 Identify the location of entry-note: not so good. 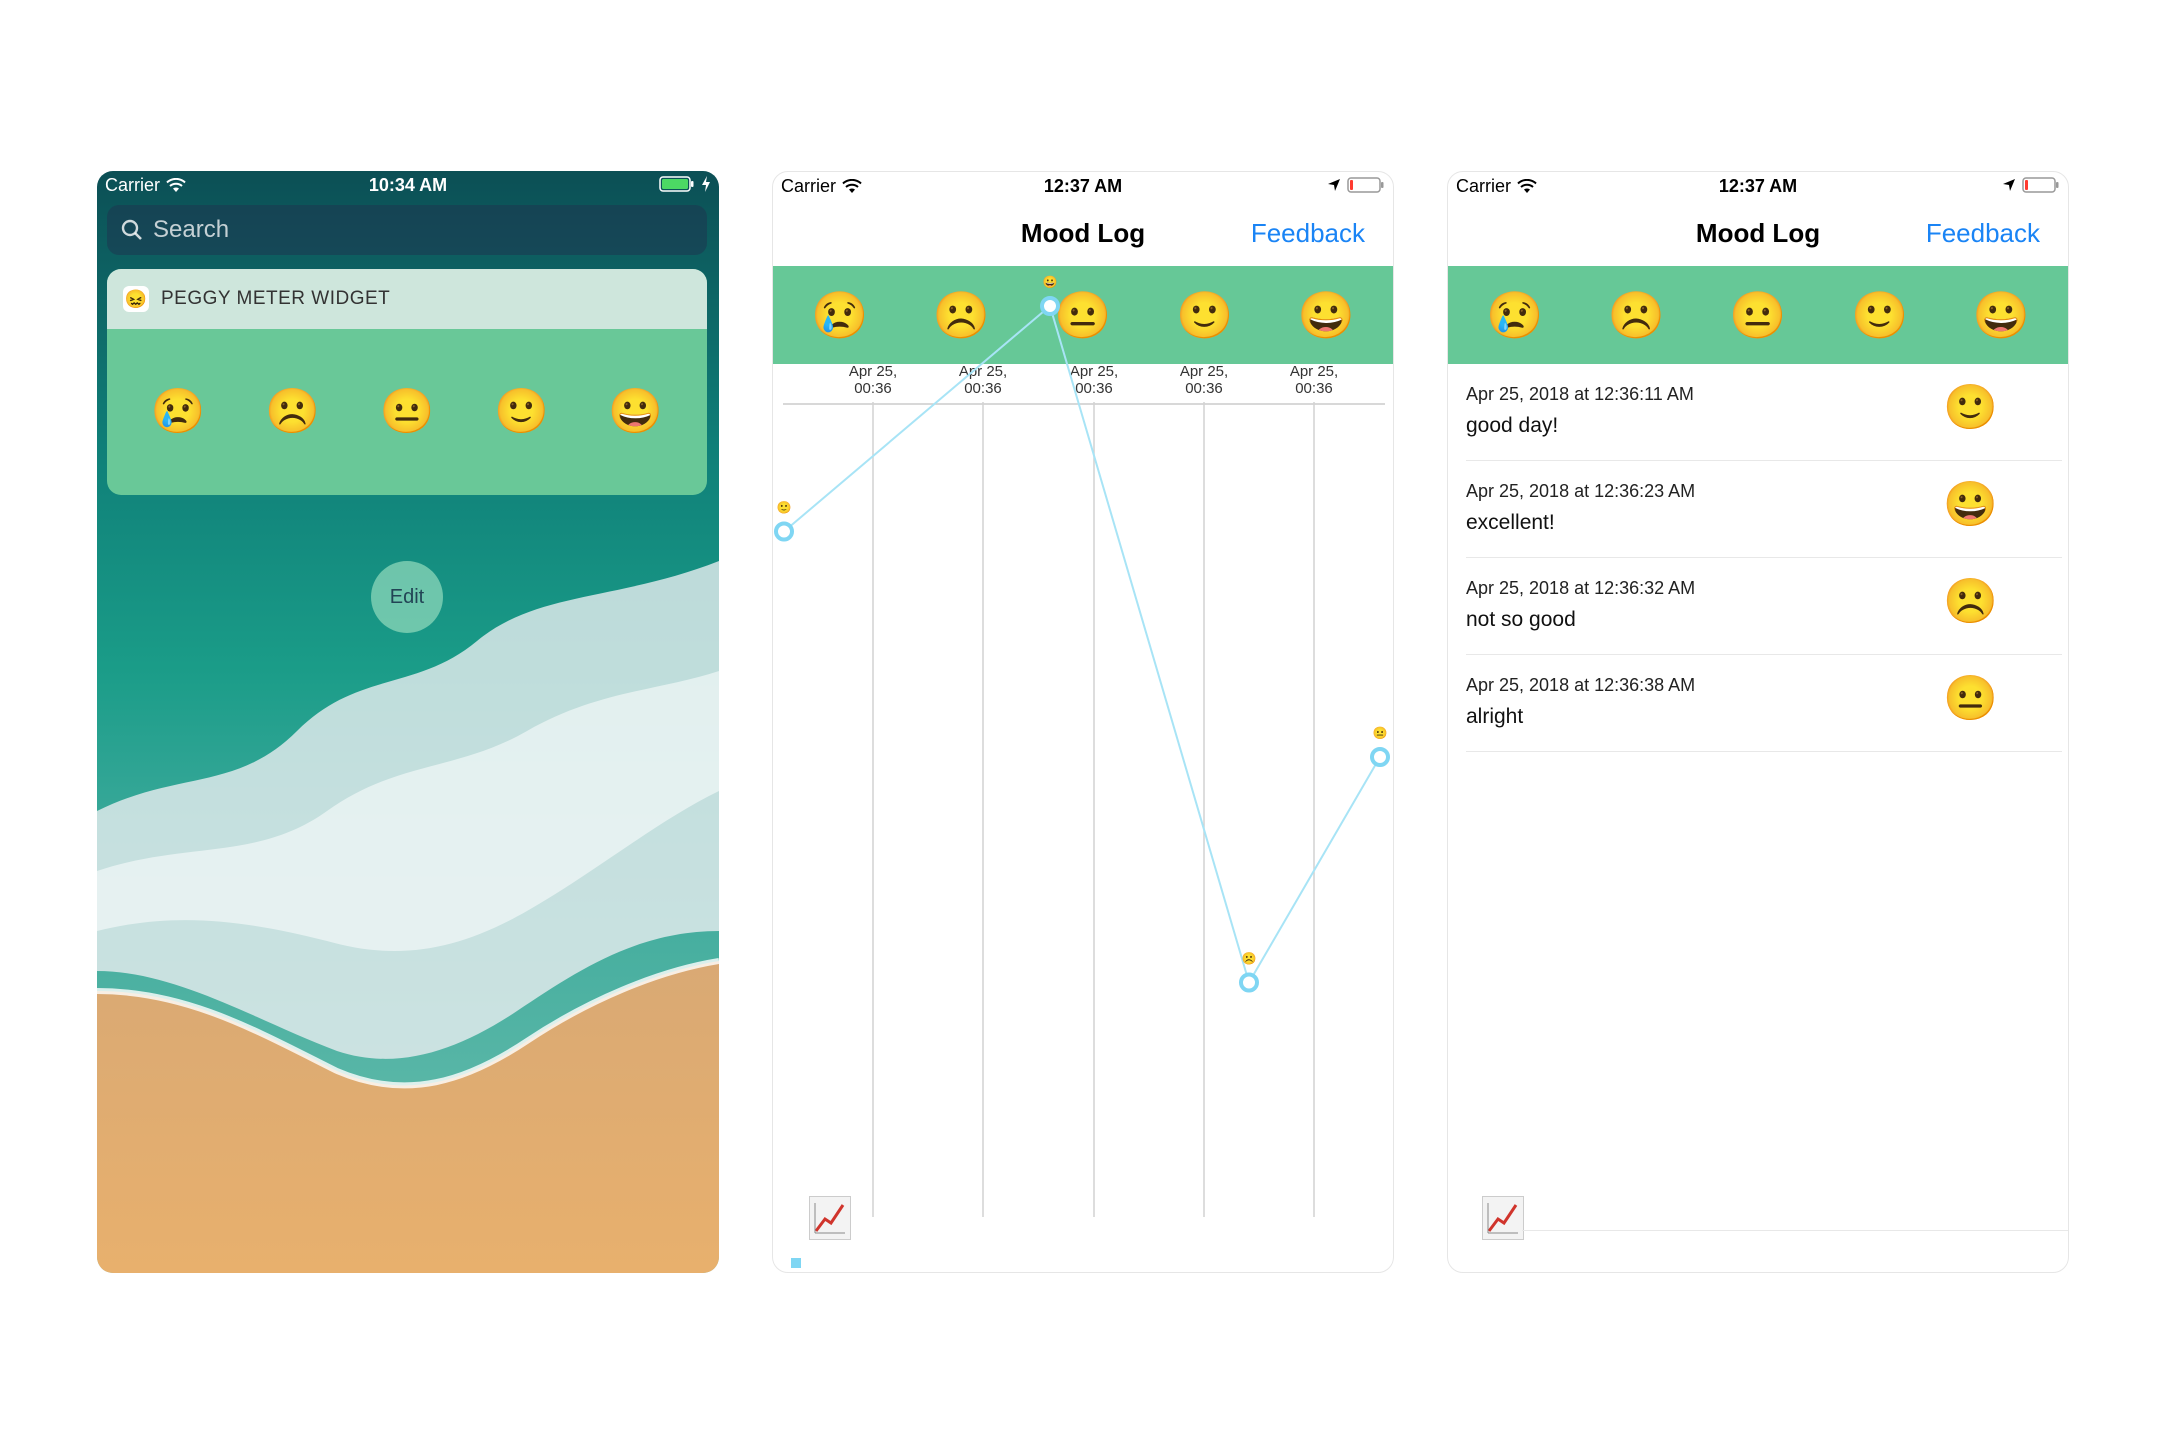
(1521, 619).